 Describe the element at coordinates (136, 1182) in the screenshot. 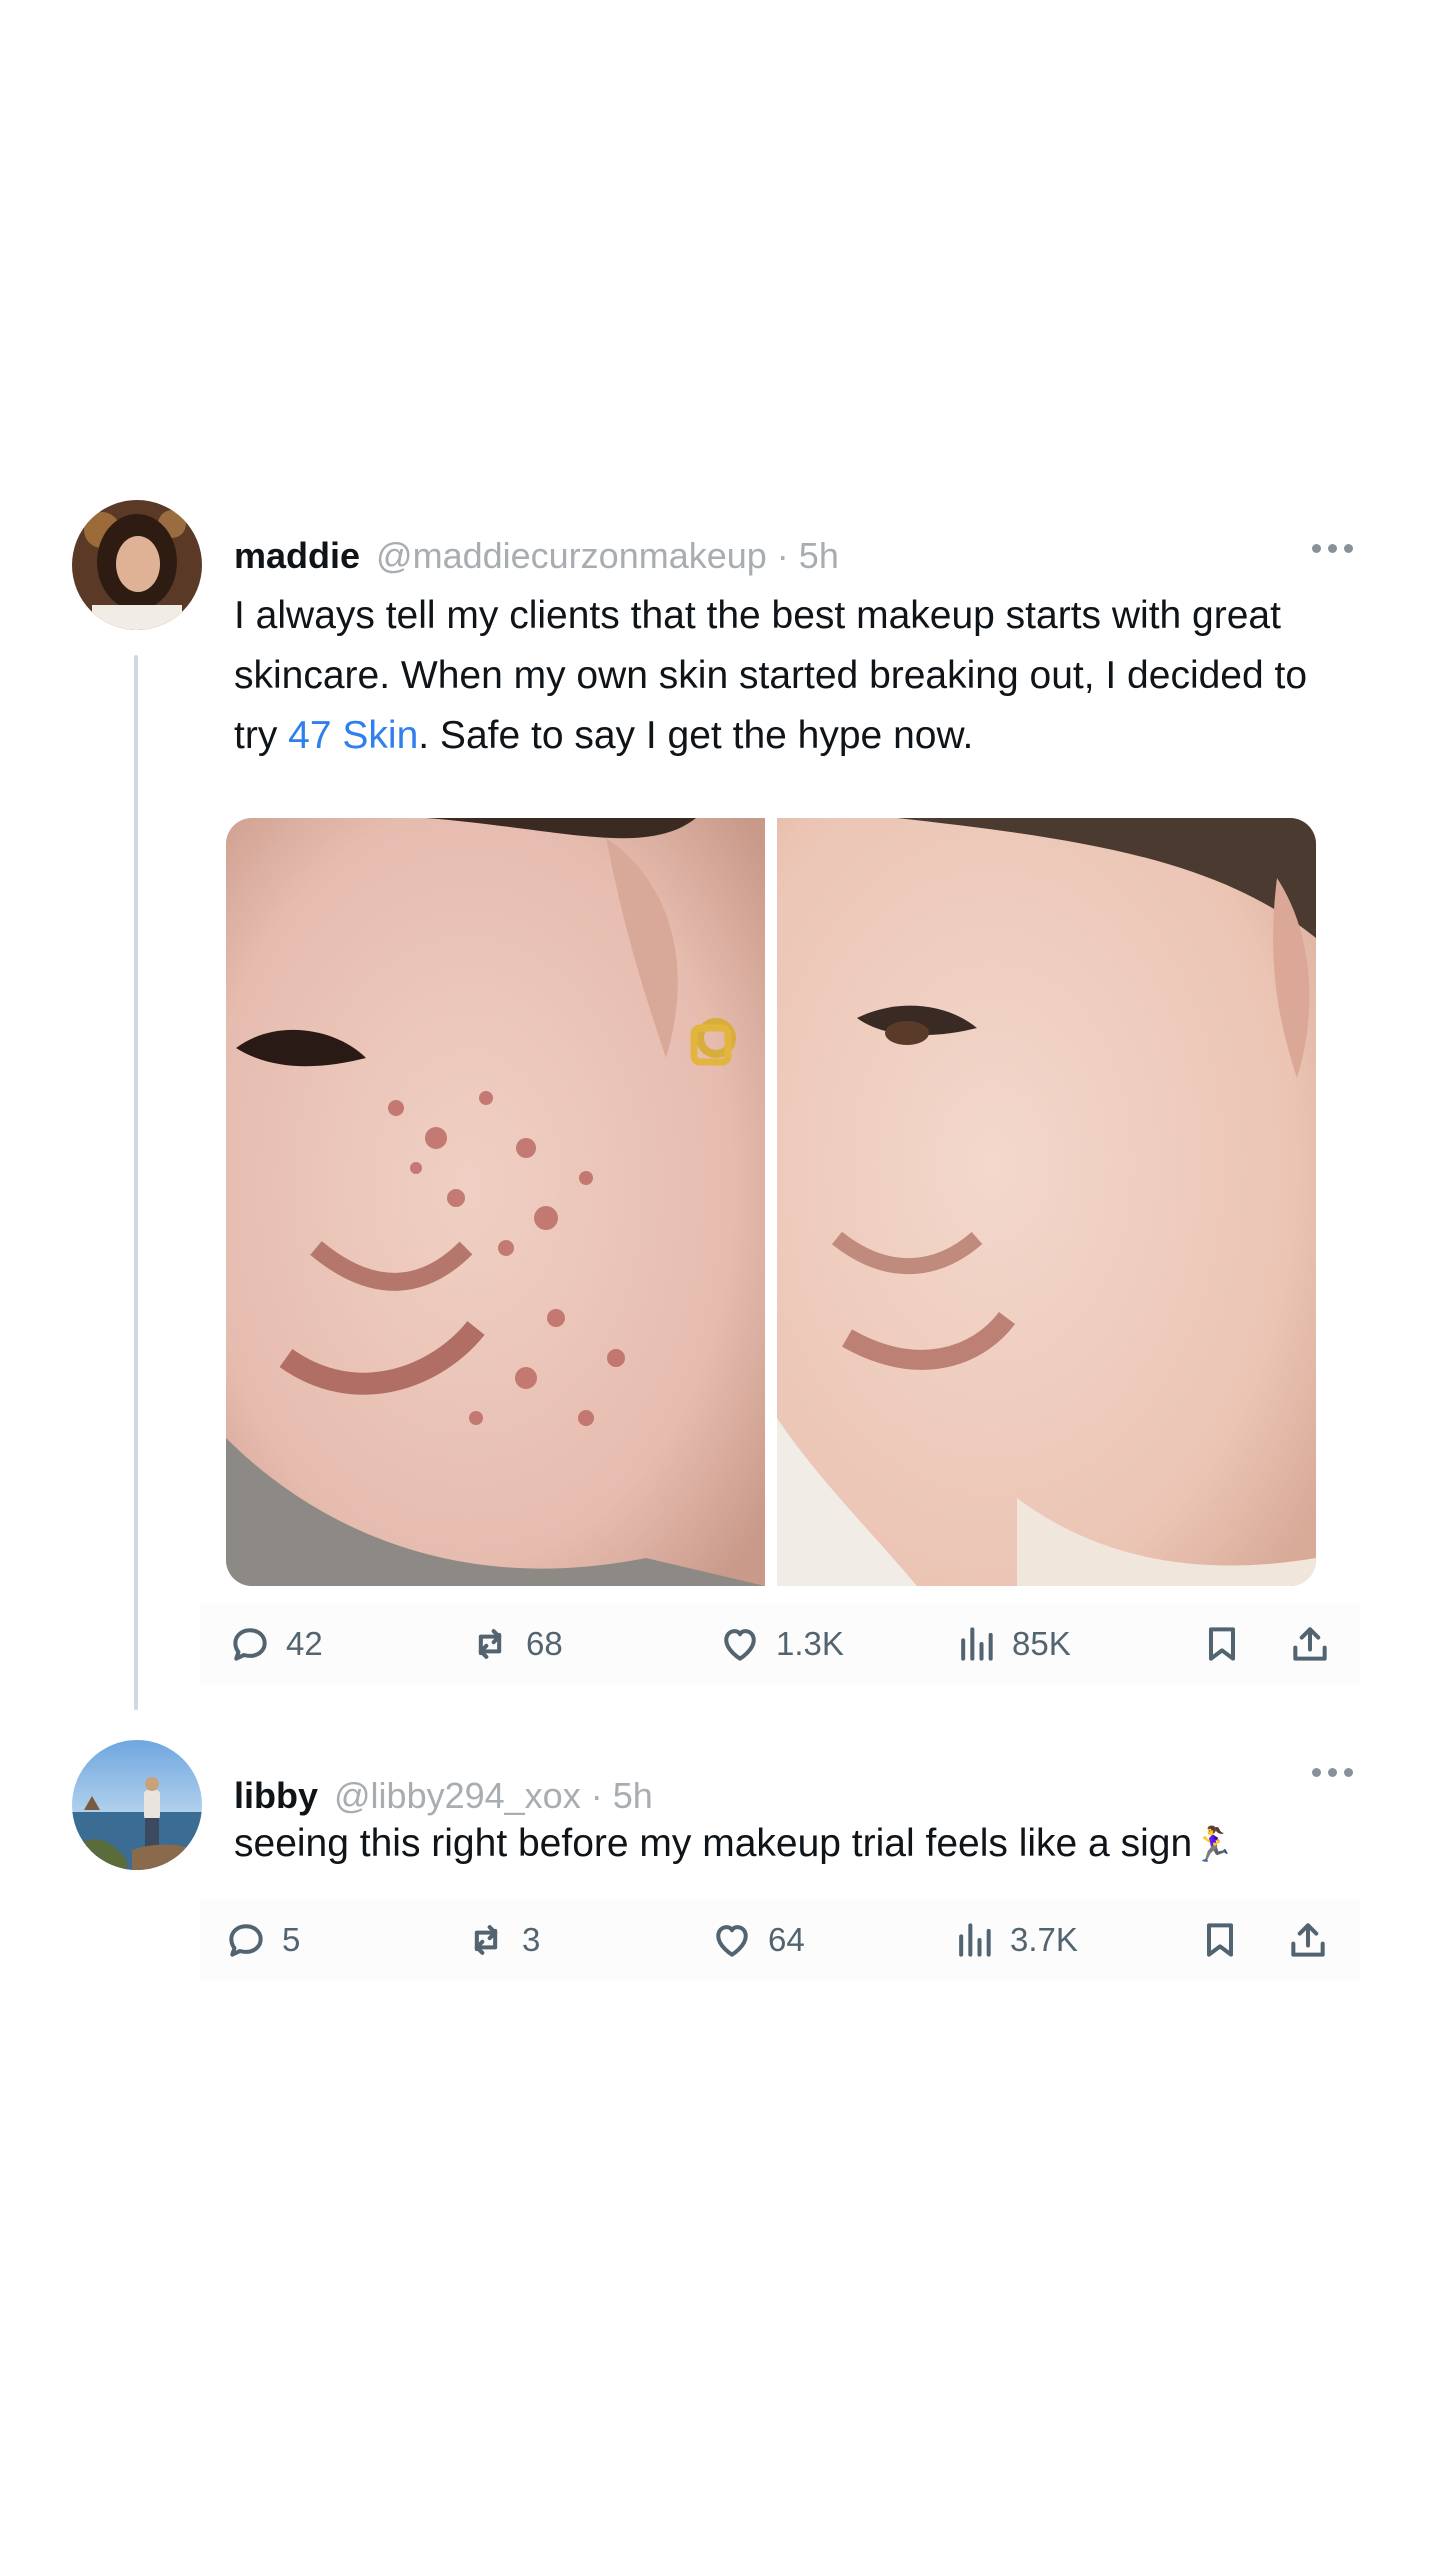

I see `thread-connector-line` at that location.